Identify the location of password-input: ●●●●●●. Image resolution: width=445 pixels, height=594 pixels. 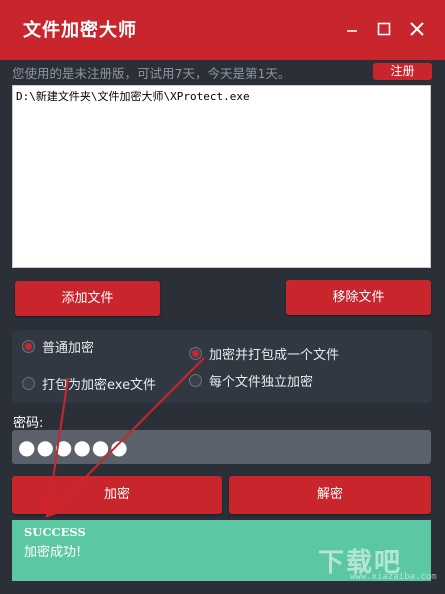
(221, 447).